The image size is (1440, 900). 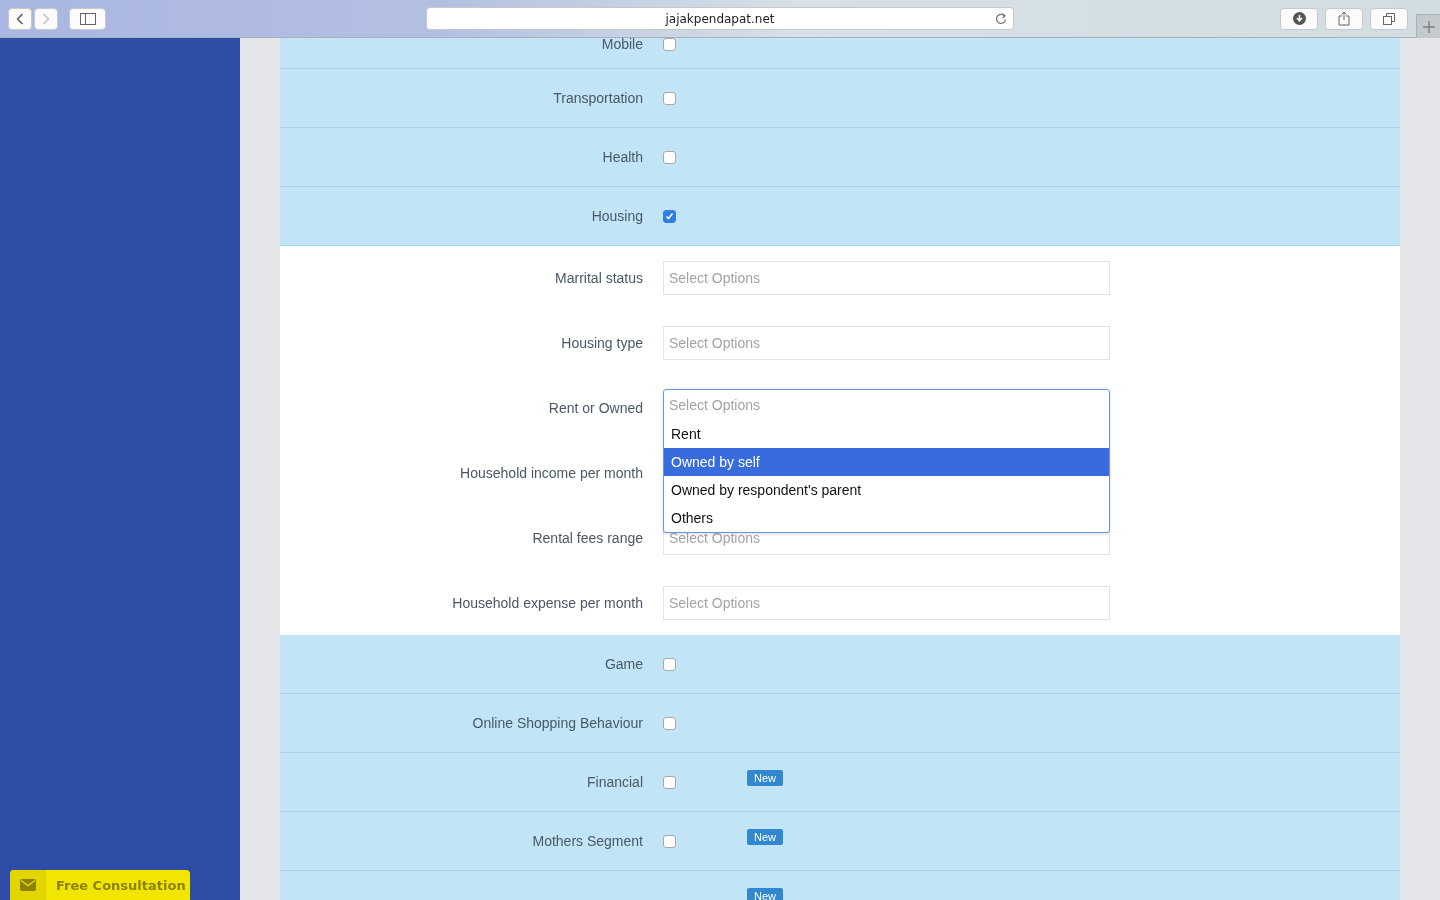 What do you see at coordinates (616, 216) in the screenshot?
I see `field-label: Housing` at bounding box center [616, 216].